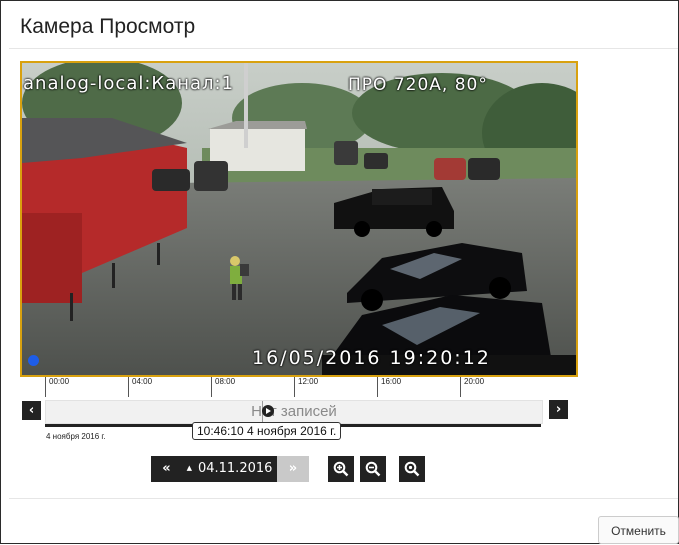 This screenshot has height=545, width=679. Describe the element at coordinates (371, 358) in the screenshot. I see `timestamp-overlay: 16/05/2016 19:20:12` at that location.